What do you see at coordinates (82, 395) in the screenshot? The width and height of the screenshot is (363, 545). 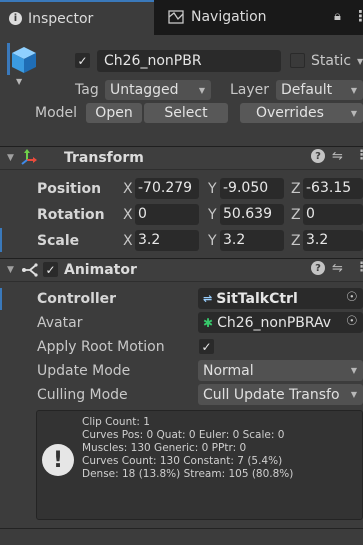 I see `culling-mode-label: Culling Mode` at bounding box center [82, 395].